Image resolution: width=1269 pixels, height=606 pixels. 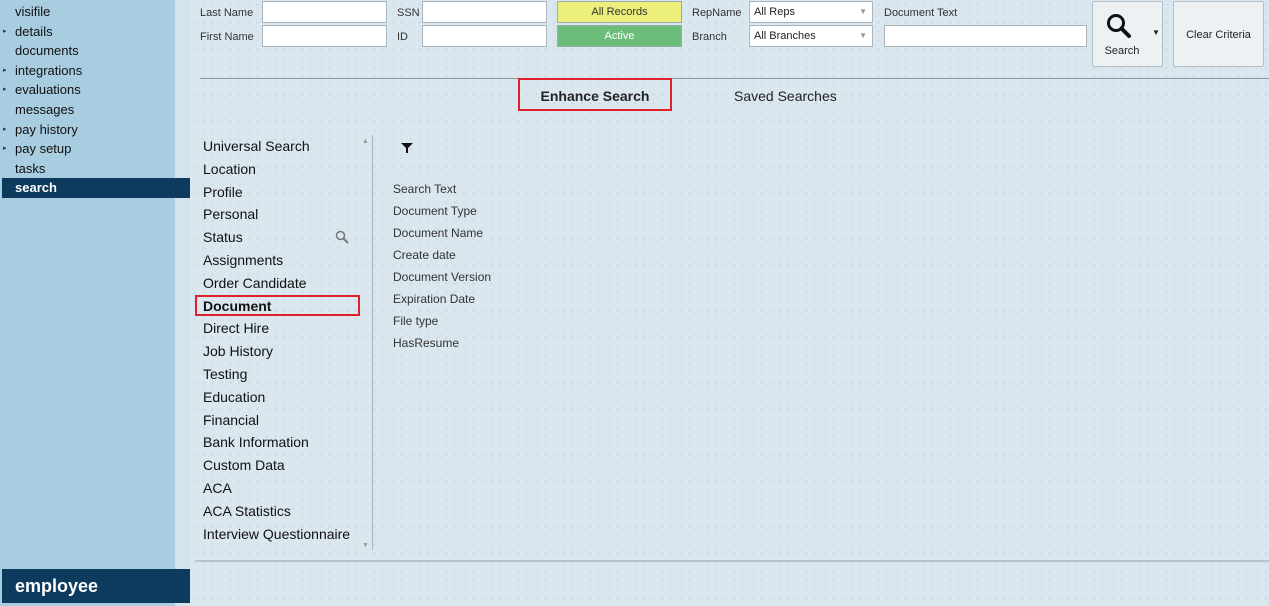 What do you see at coordinates (484, 12) in the screenshot?
I see `ssn-input` at bounding box center [484, 12].